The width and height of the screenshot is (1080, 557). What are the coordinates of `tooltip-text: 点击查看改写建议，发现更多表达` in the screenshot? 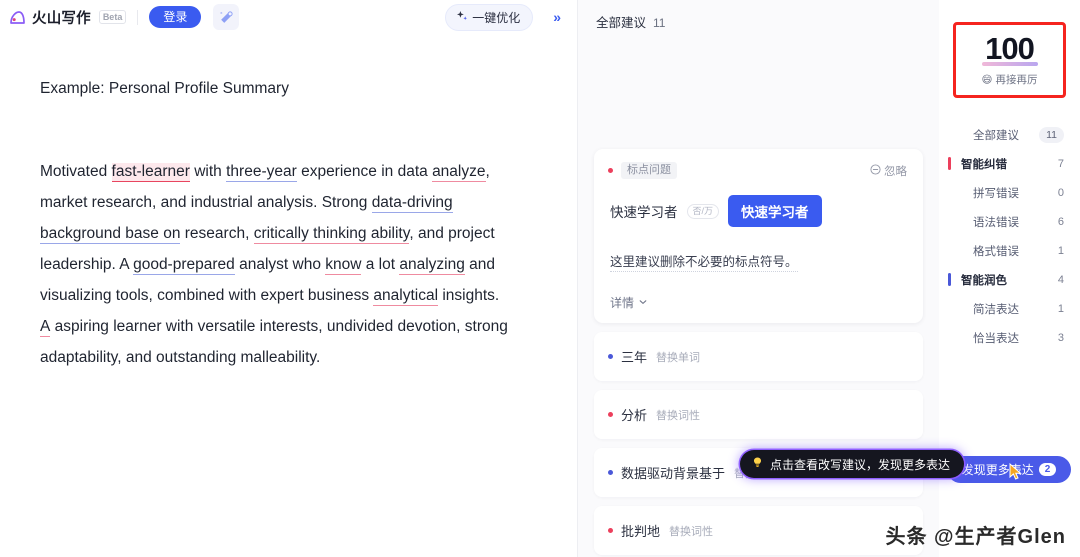 It's located at (860, 464).